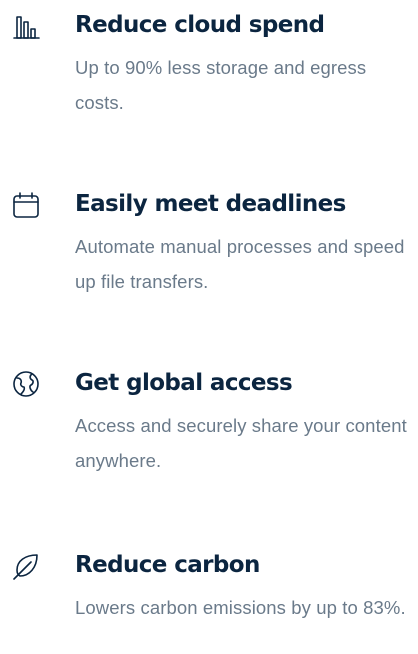 The height and width of the screenshot is (654, 418). What do you see at coordinates (210, 204) in the screenshot?
I see `feature-title: Easily meet deadlines` at bounding box center [210, 204].